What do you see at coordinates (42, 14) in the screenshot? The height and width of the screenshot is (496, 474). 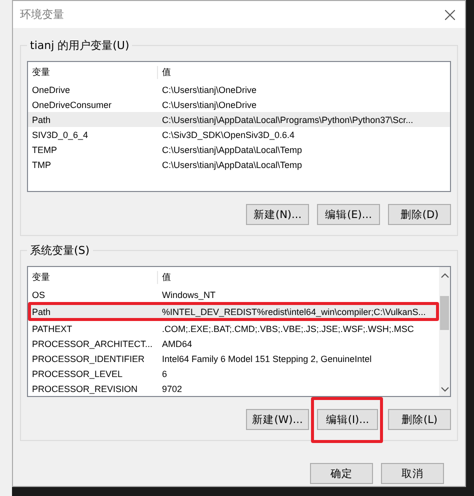 I see `window-title: 环境变量` at bounding box center [42, 14].